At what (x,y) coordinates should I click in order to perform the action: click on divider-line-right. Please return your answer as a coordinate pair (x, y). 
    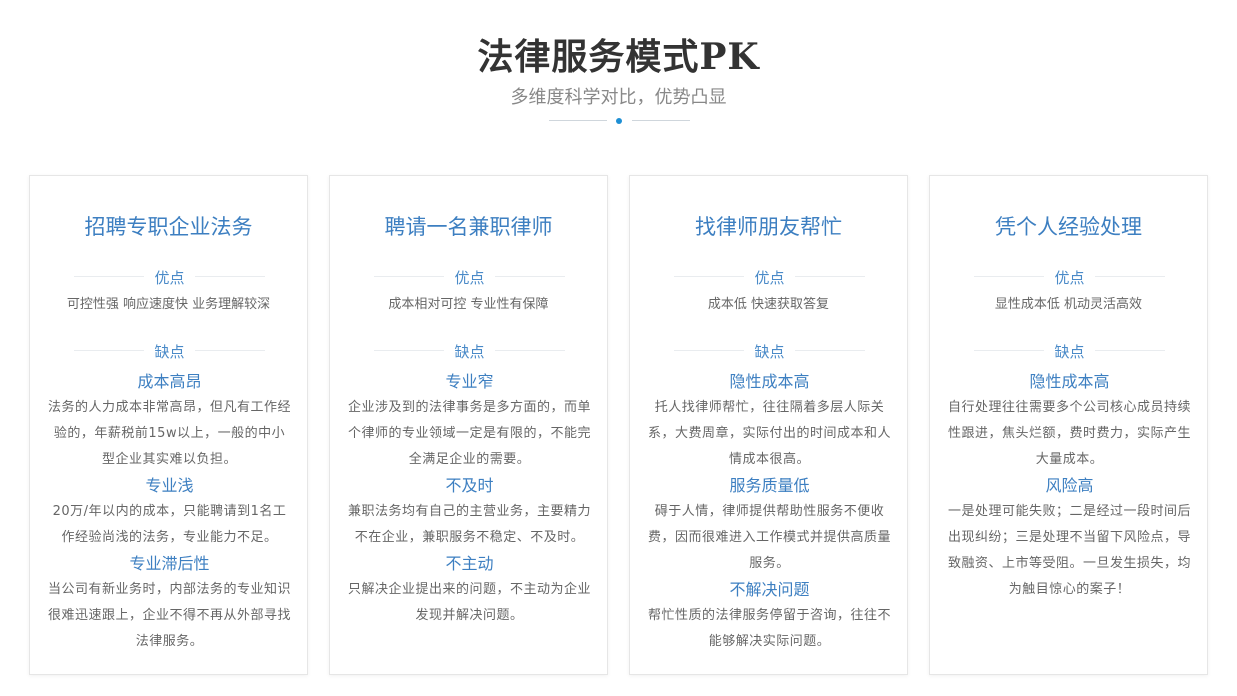
    Looking at the image, I should click on (661, 120).